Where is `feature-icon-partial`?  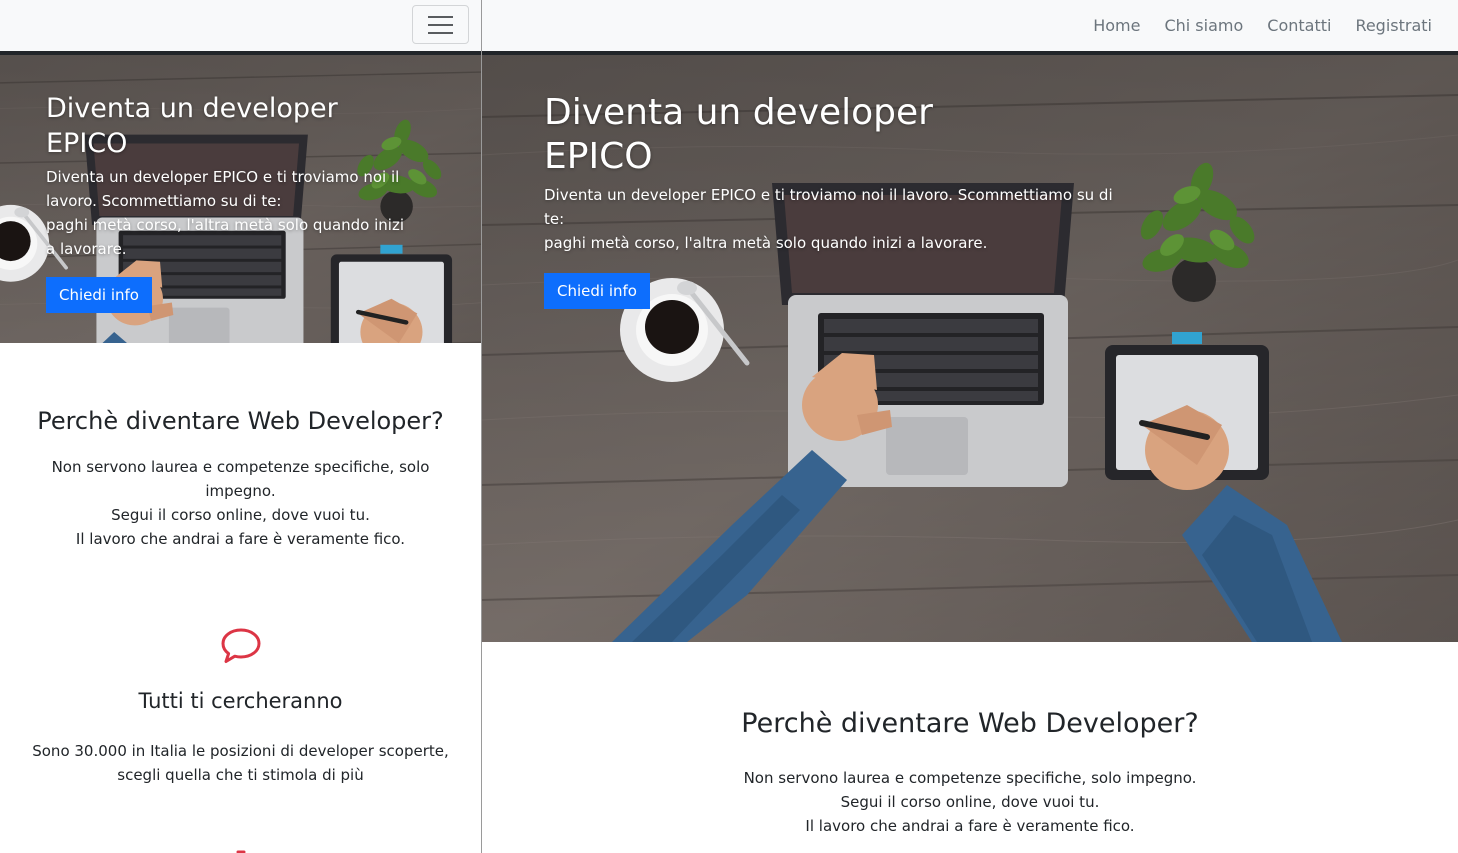 feature-icon-partial is located at coordinates (240, 851).